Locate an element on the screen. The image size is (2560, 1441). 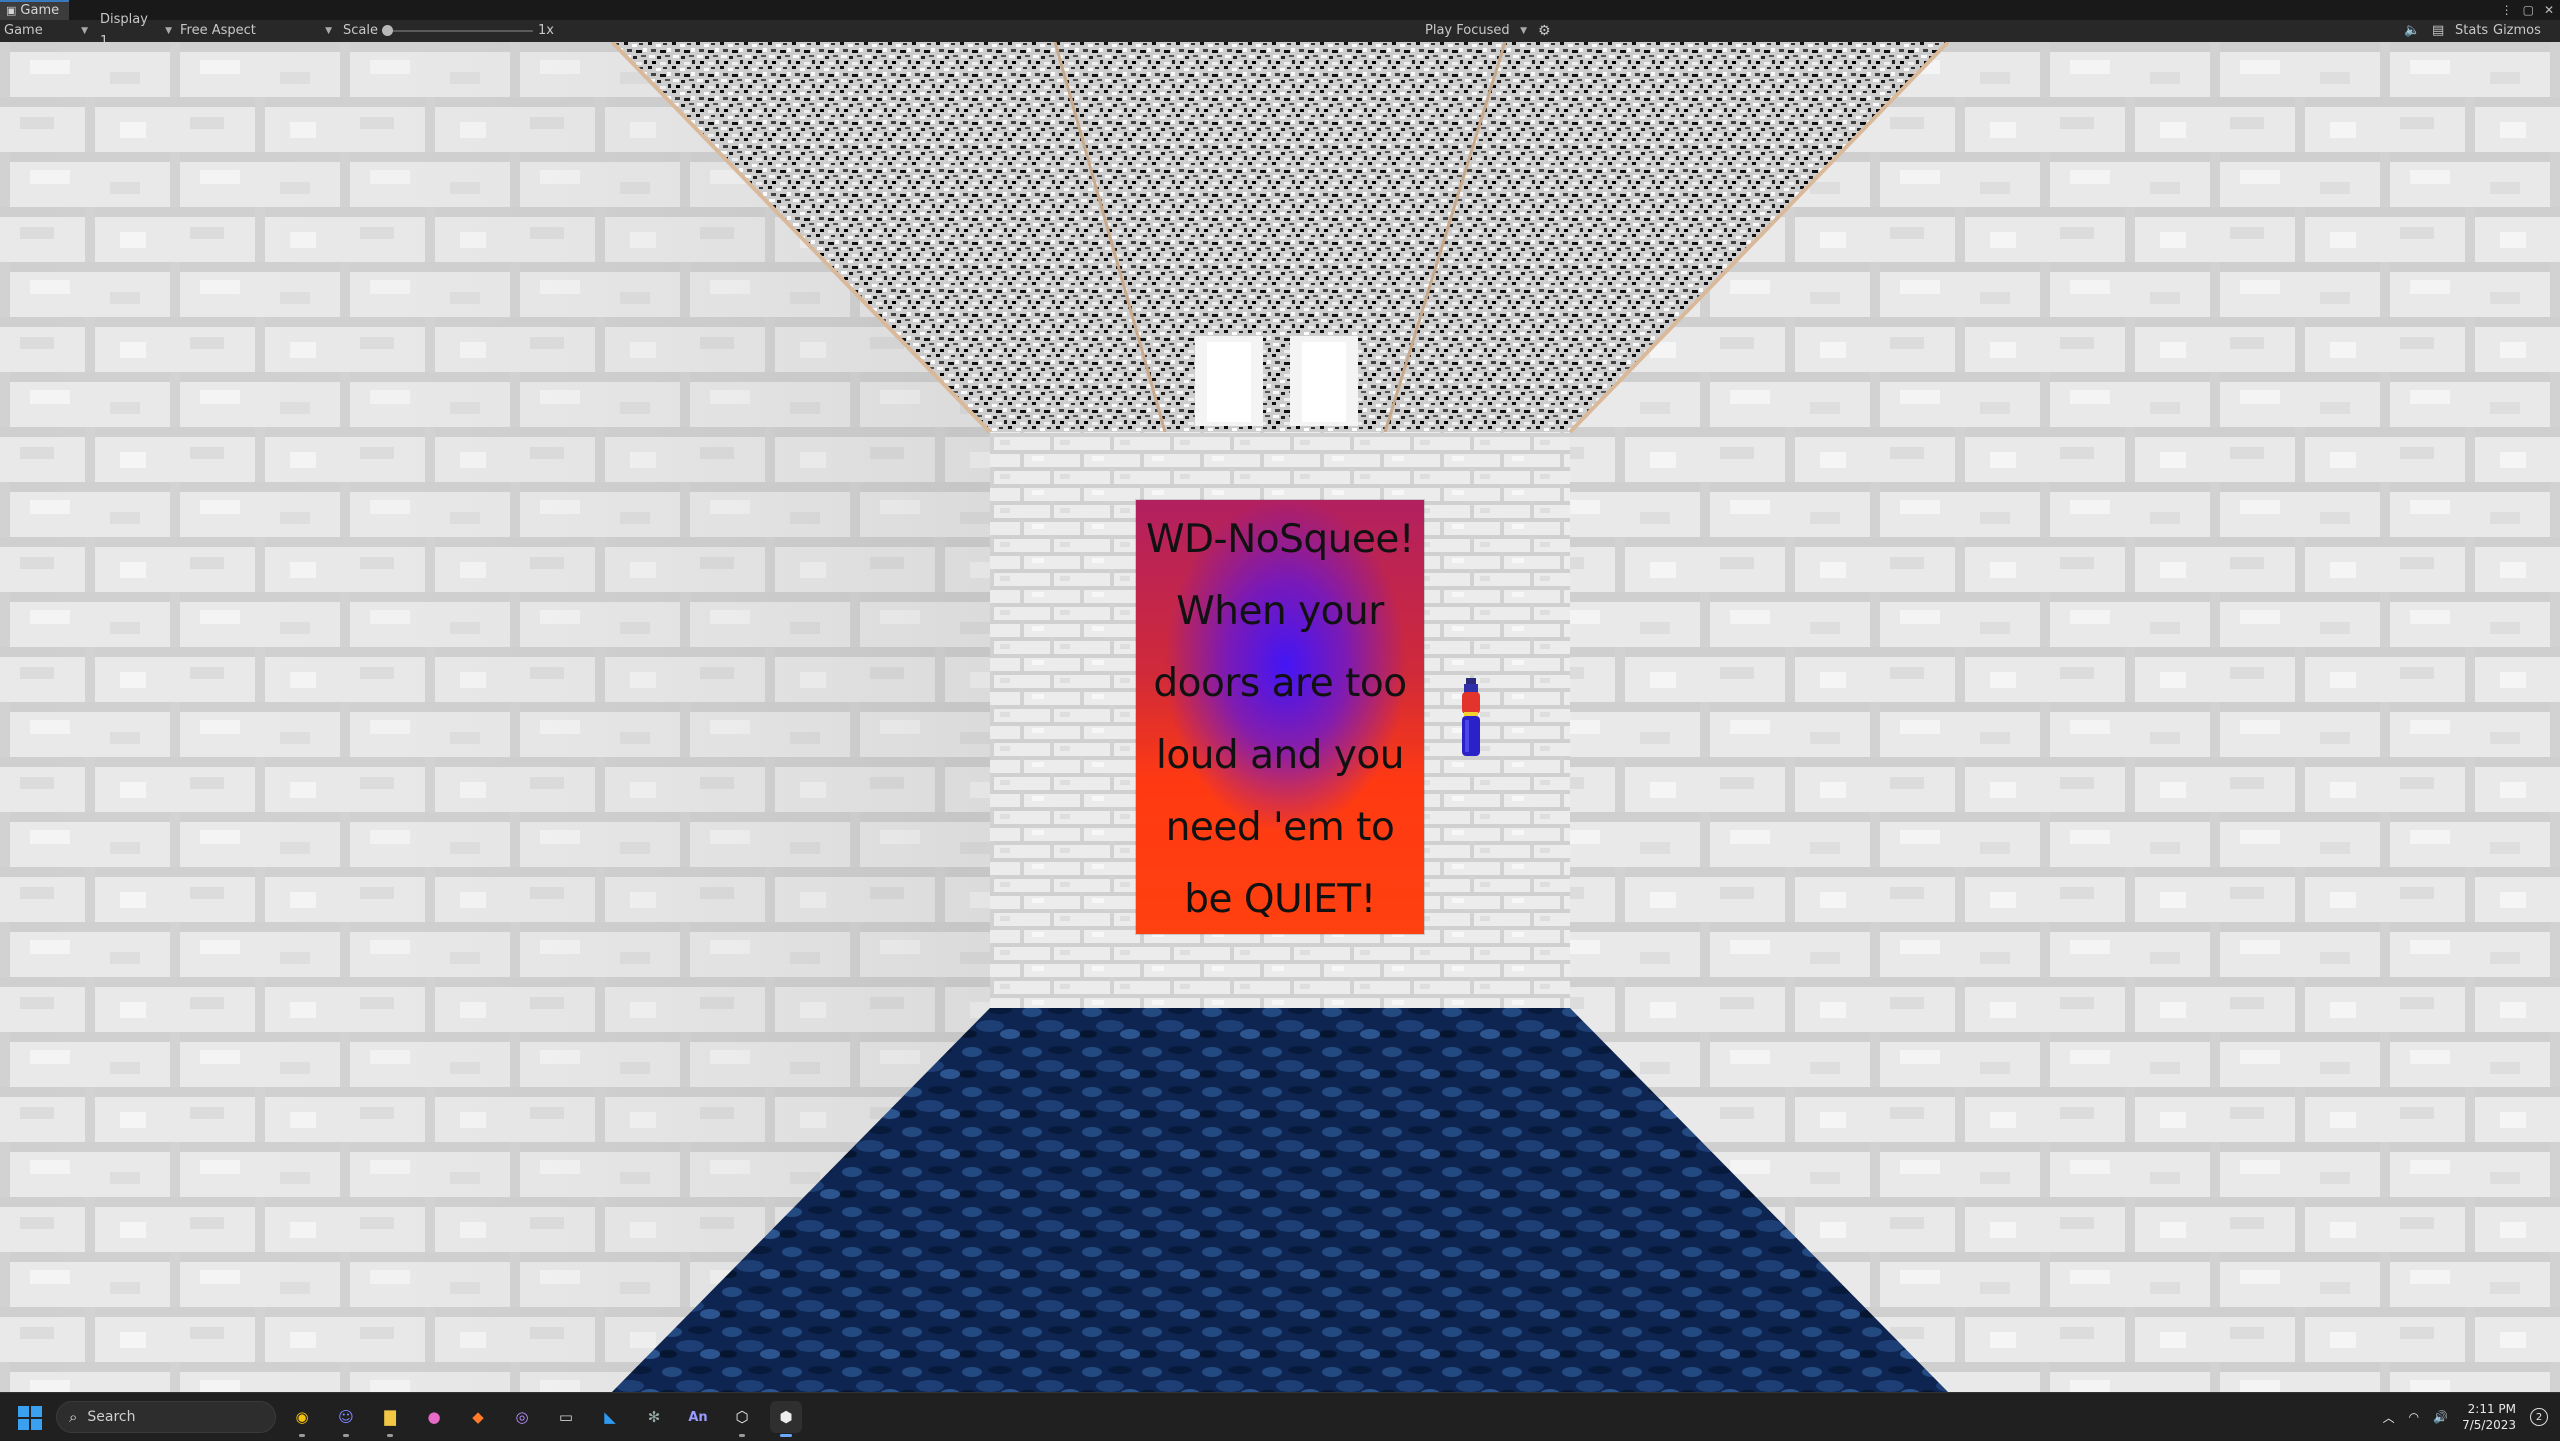
view-select-label: Game is located at coordinates (23, 30).